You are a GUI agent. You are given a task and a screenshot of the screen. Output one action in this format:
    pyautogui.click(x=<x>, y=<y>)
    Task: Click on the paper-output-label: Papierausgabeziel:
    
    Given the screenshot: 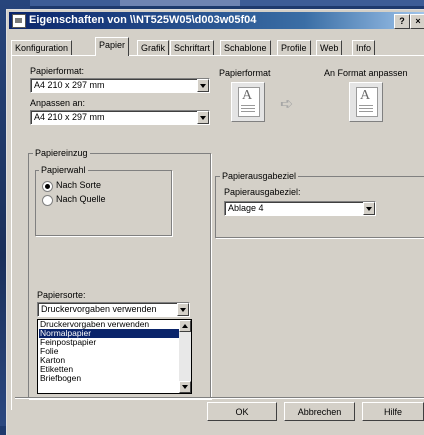 What is the action you would take?
    pyautogui.click(x=262, y=192)
    